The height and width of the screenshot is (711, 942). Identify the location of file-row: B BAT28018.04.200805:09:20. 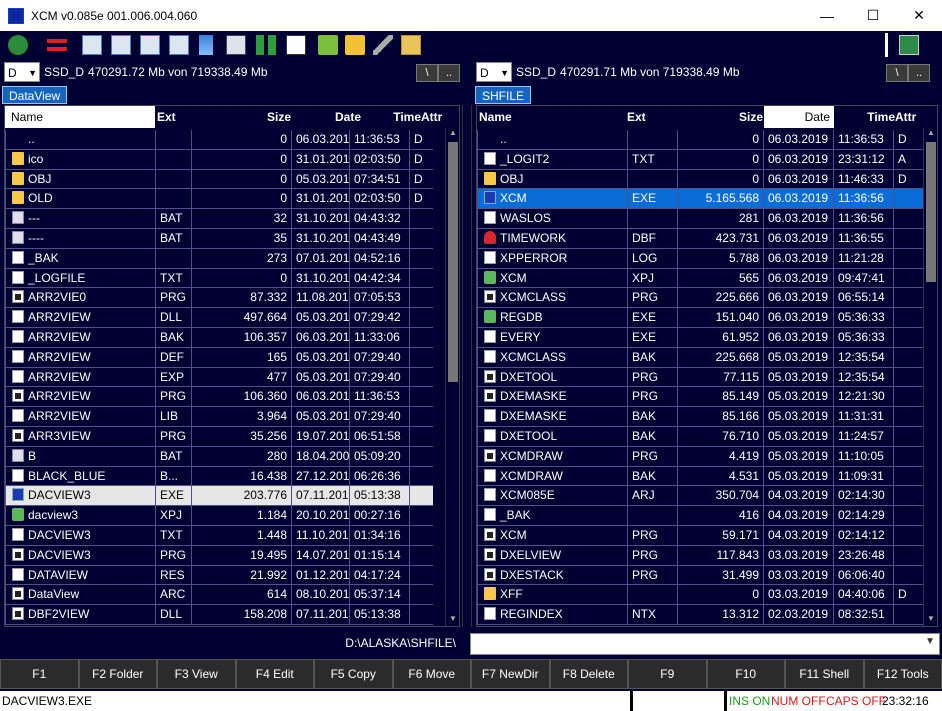
(232, 456).